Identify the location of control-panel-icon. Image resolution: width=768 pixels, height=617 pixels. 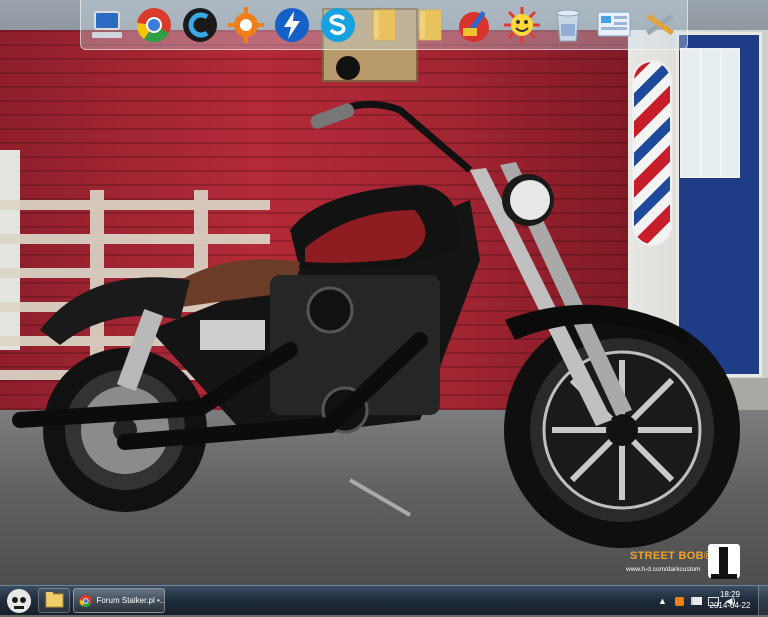
(614, 25).